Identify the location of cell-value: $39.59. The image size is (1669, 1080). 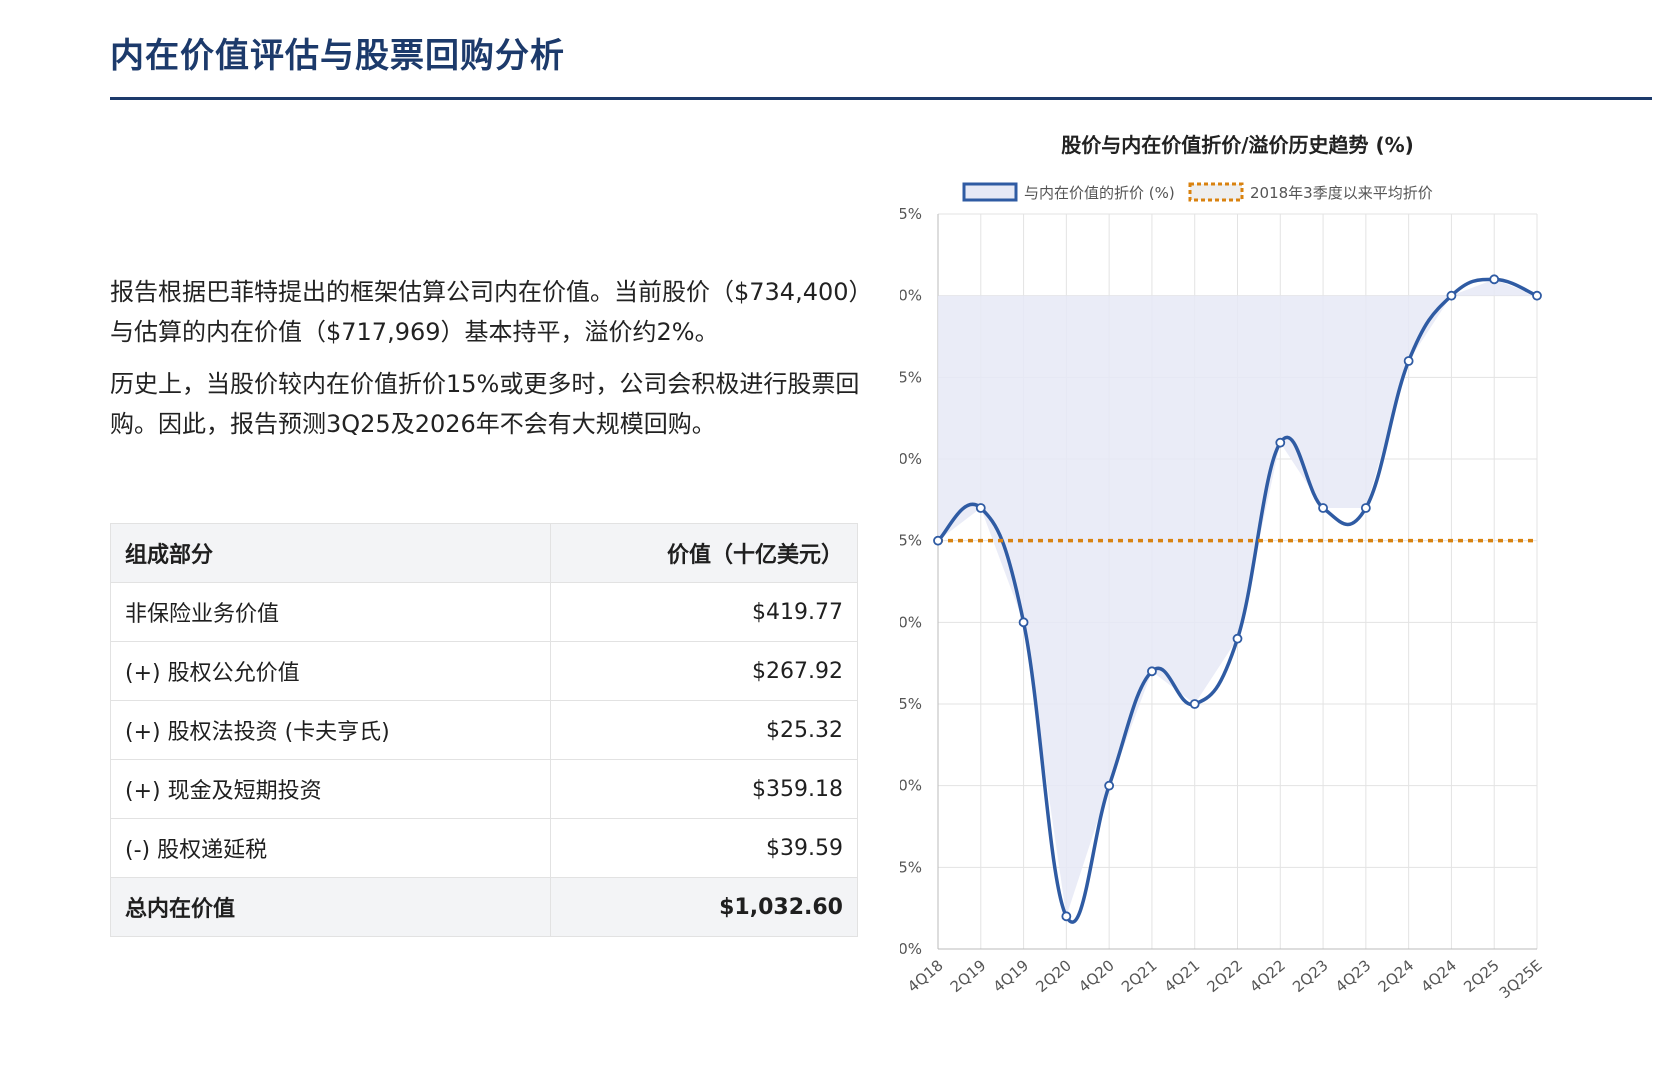
(704, 848).